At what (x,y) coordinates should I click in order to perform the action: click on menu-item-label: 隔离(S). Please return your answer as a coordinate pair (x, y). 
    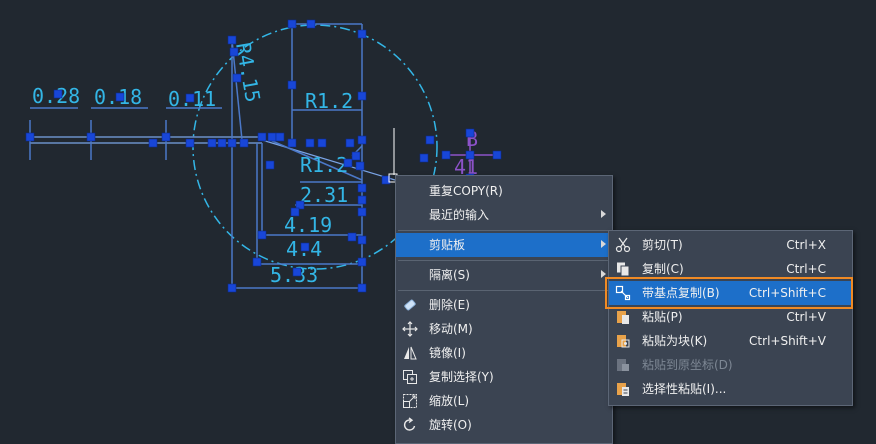
    Looking at the image, I should click on (449, 275).